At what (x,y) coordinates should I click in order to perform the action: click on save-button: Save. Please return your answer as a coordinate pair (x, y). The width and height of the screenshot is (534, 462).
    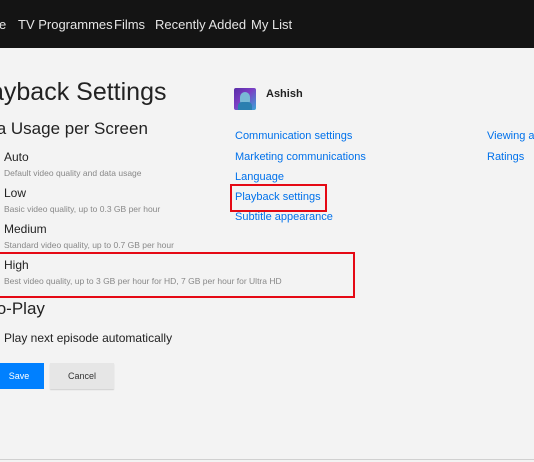
    Looking at the image, I should click on (22, 376).